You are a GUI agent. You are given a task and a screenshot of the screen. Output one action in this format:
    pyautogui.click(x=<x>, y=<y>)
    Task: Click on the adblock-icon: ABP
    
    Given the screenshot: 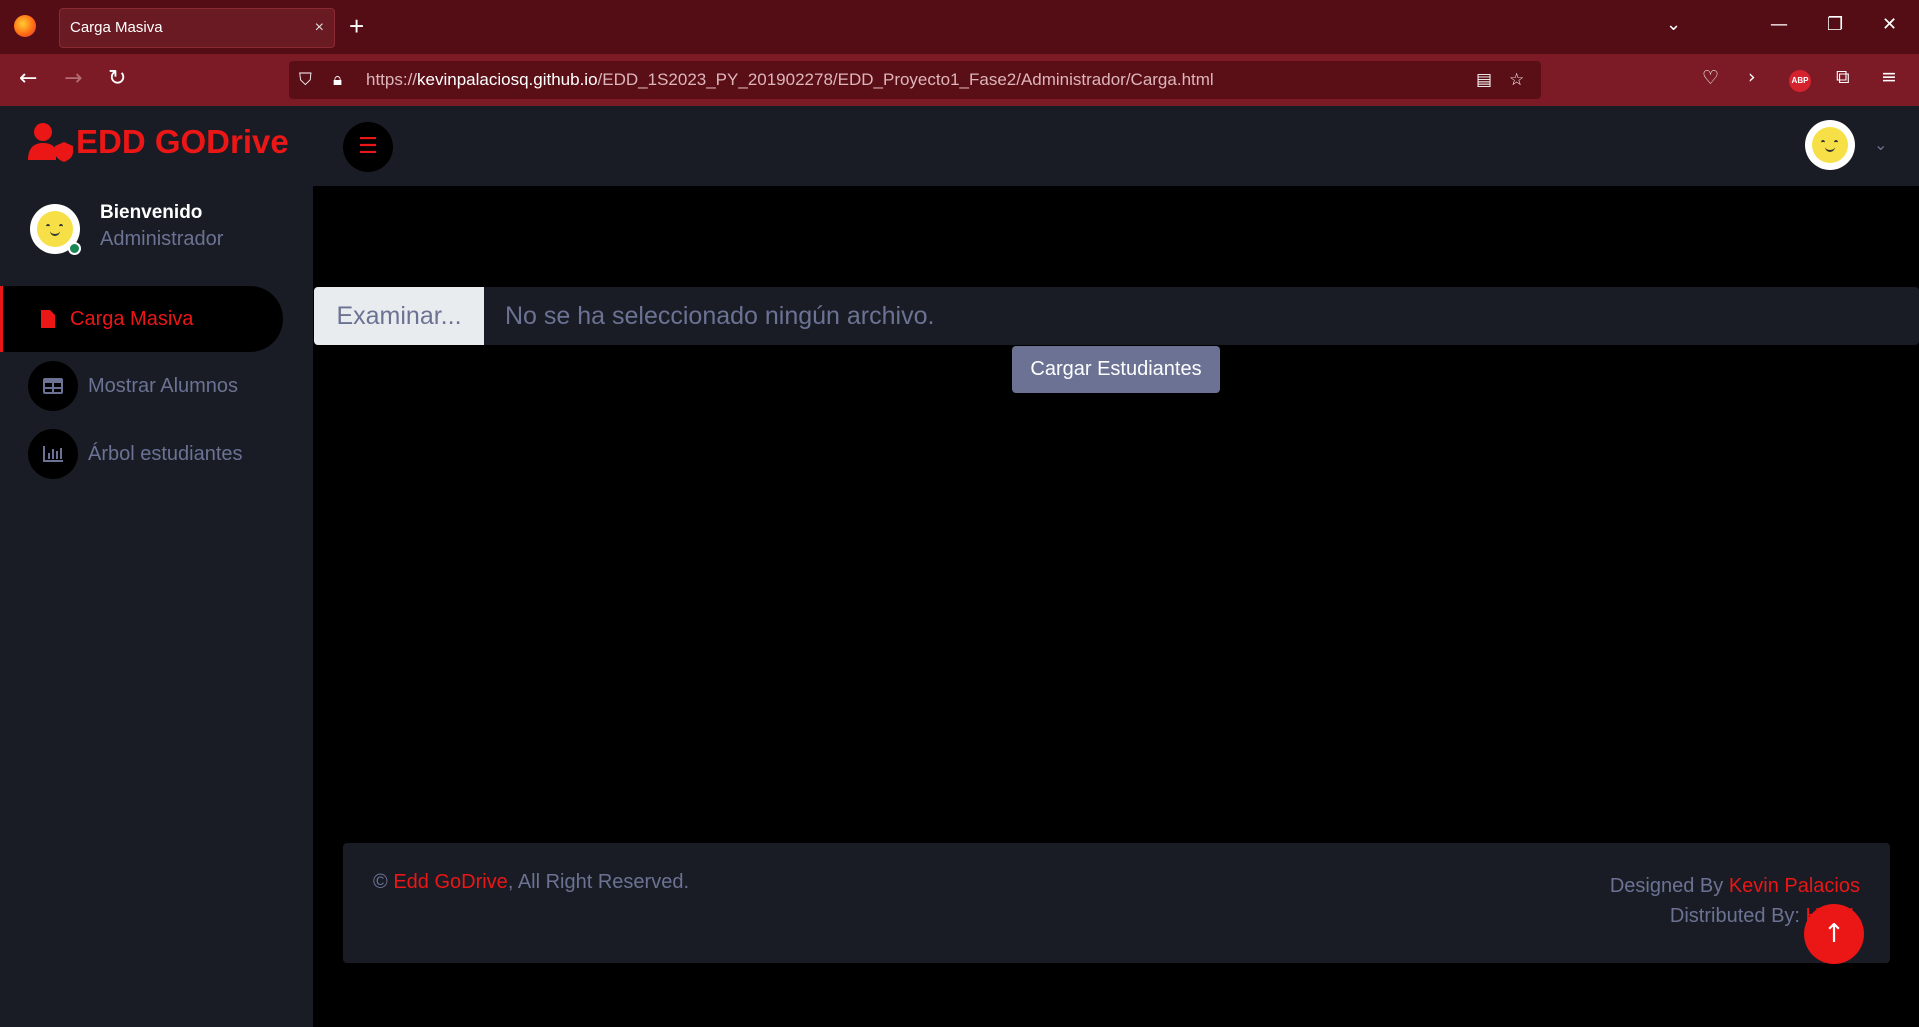 What is the action you would take?
    pyautogui.click(x=1800, y=81)
    